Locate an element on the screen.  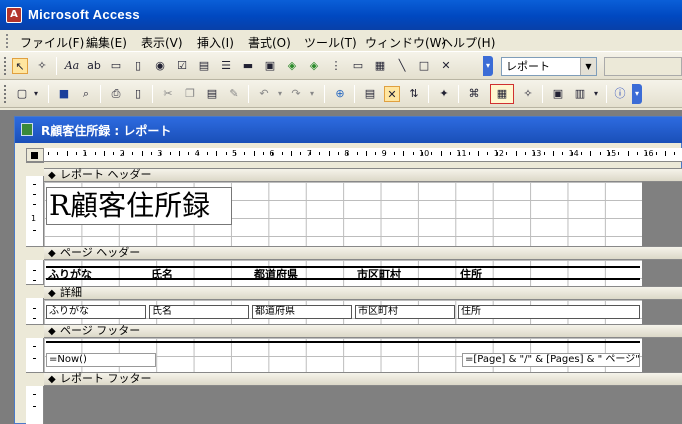
menu-insert: 挿入(I) is located at coordinates (215, 42).